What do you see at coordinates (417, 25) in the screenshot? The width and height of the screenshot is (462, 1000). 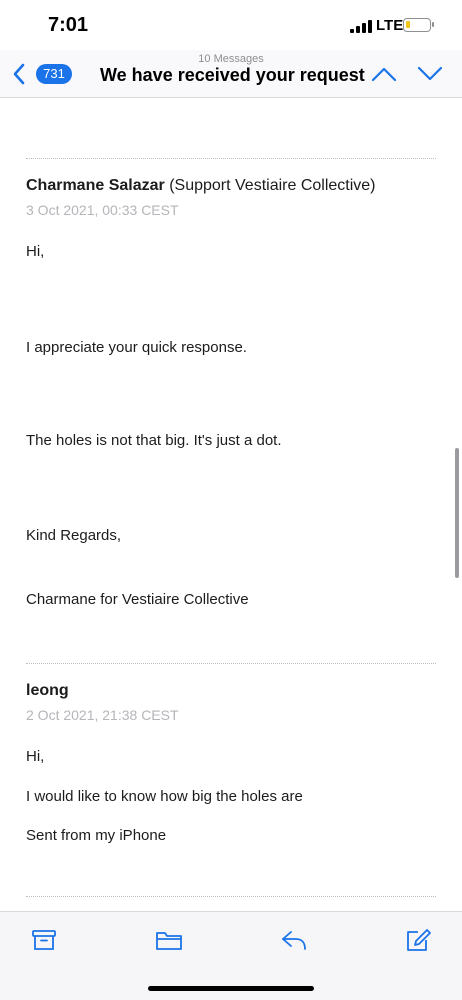 I see `battery-icon` at bounding box center [417, 25].